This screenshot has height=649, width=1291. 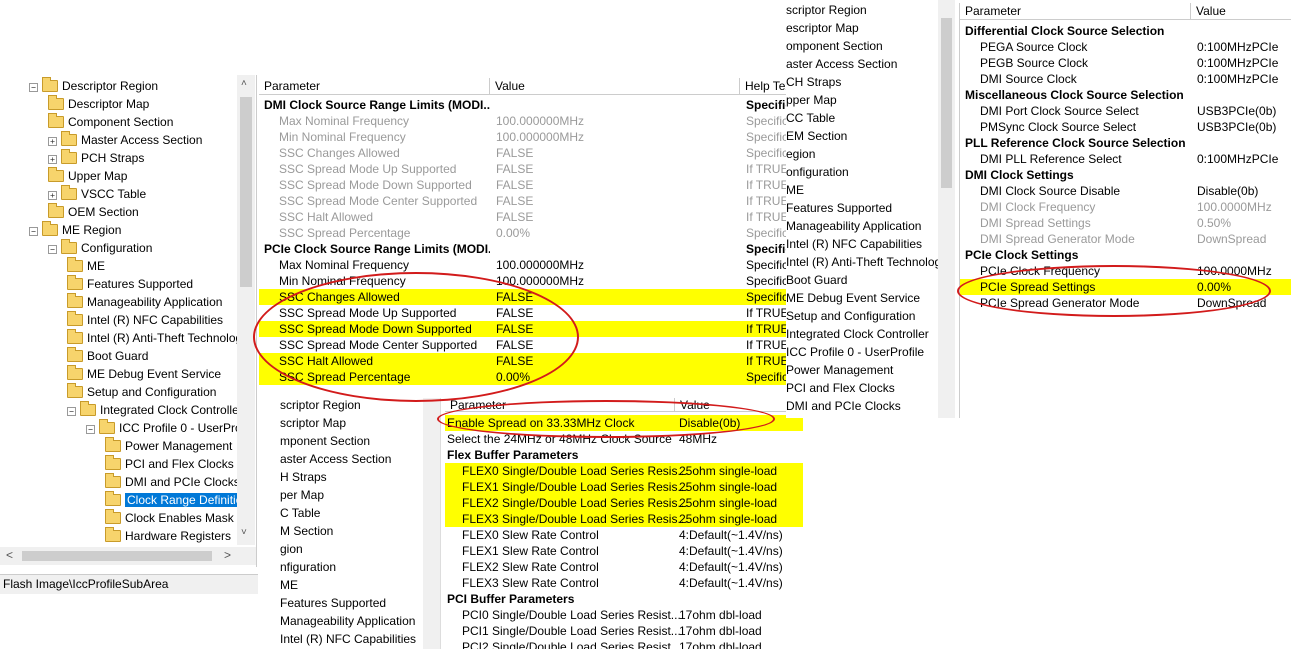 What do you see at coordinates (302, 495) in the screenshot?
I see `tree-item-per-map: per Map` at bounding box center [302, 495].